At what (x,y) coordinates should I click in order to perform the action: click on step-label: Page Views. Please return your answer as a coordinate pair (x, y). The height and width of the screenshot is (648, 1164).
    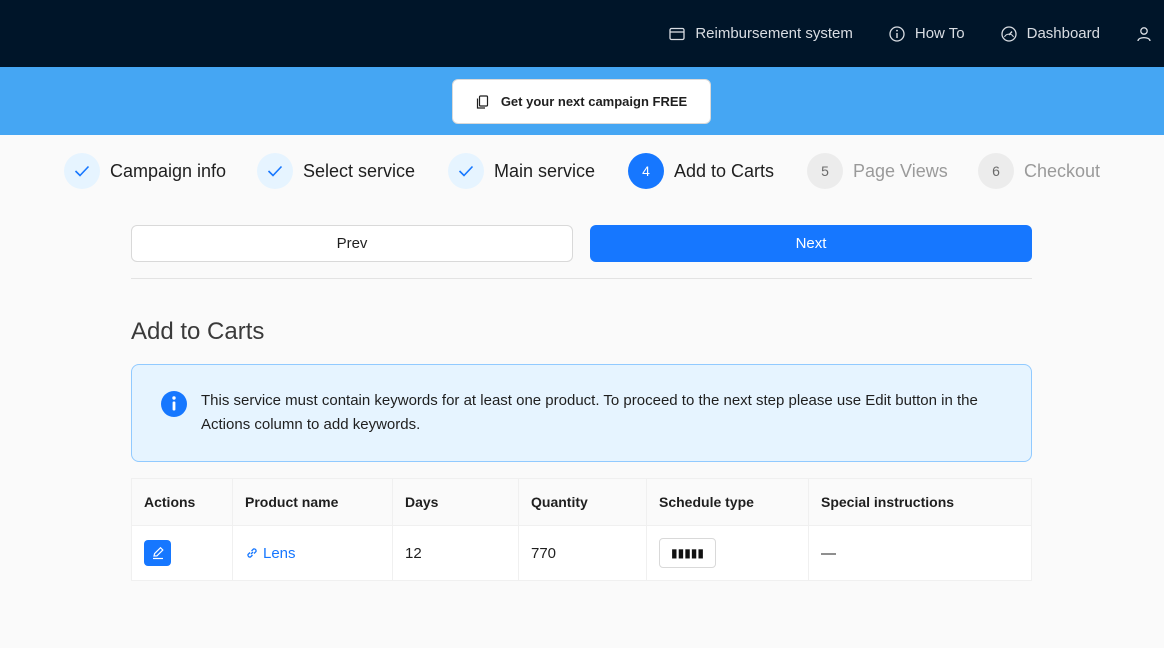
    Looking at the image, I should click on (900, 170).